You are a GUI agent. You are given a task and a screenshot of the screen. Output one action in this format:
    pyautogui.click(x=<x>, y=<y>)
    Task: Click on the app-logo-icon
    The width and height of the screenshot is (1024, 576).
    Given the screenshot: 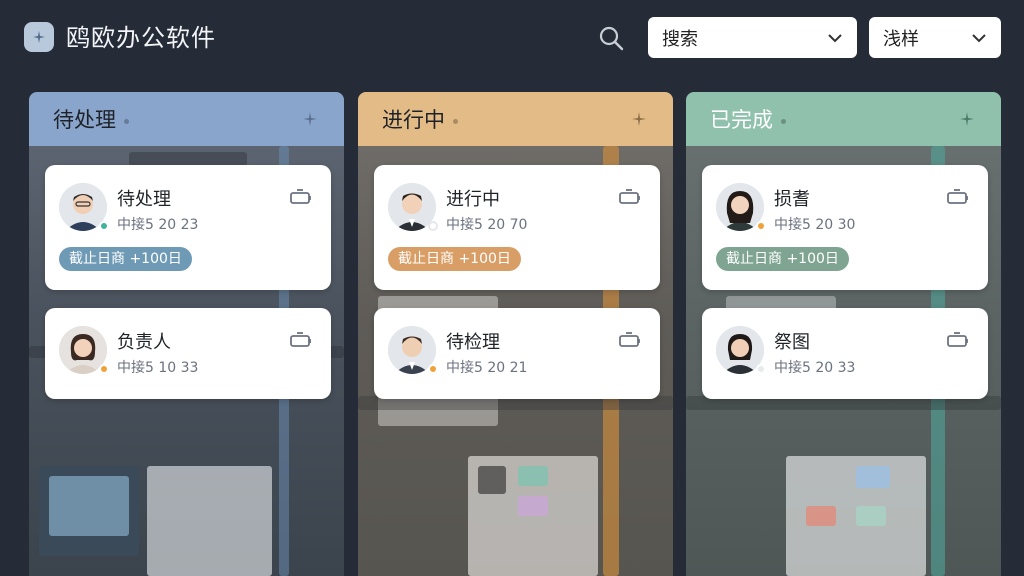 What is the action you would take?
    pyautogui.click(x=39, y=37)
    